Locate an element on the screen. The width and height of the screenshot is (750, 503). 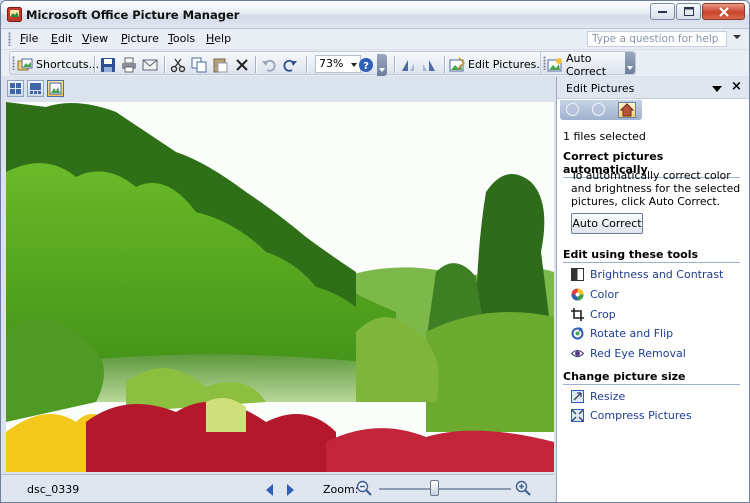
brightness-contrast-label: Brightness and Contrast is located at coordinates (657, 274).